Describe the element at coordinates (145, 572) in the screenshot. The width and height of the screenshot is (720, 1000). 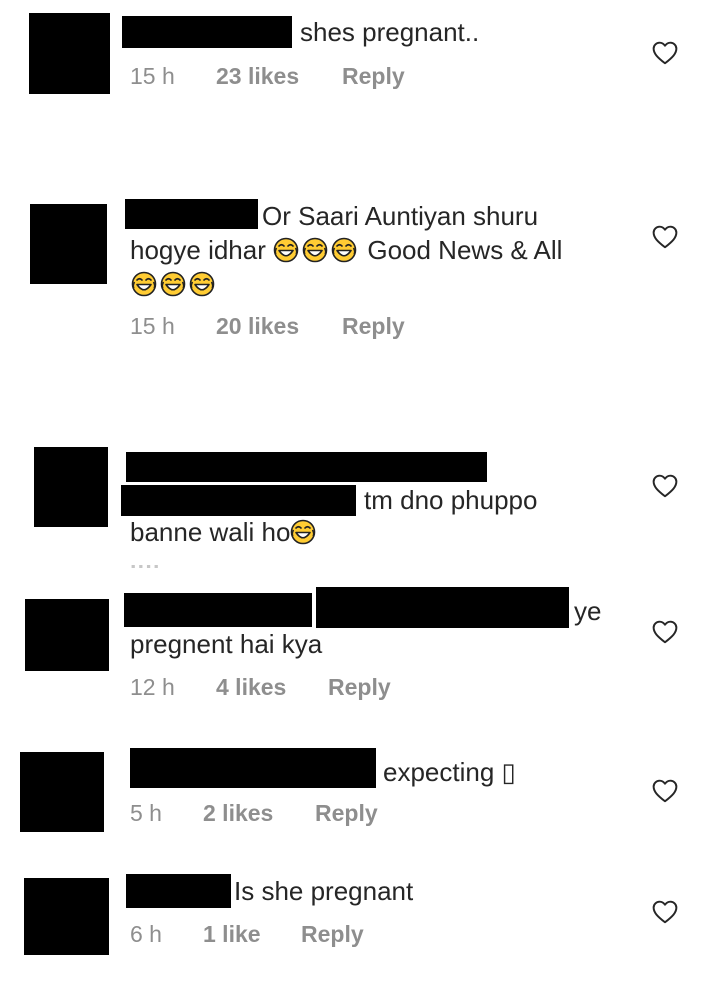
I see `partial-meta-fragment: ····` at that location.